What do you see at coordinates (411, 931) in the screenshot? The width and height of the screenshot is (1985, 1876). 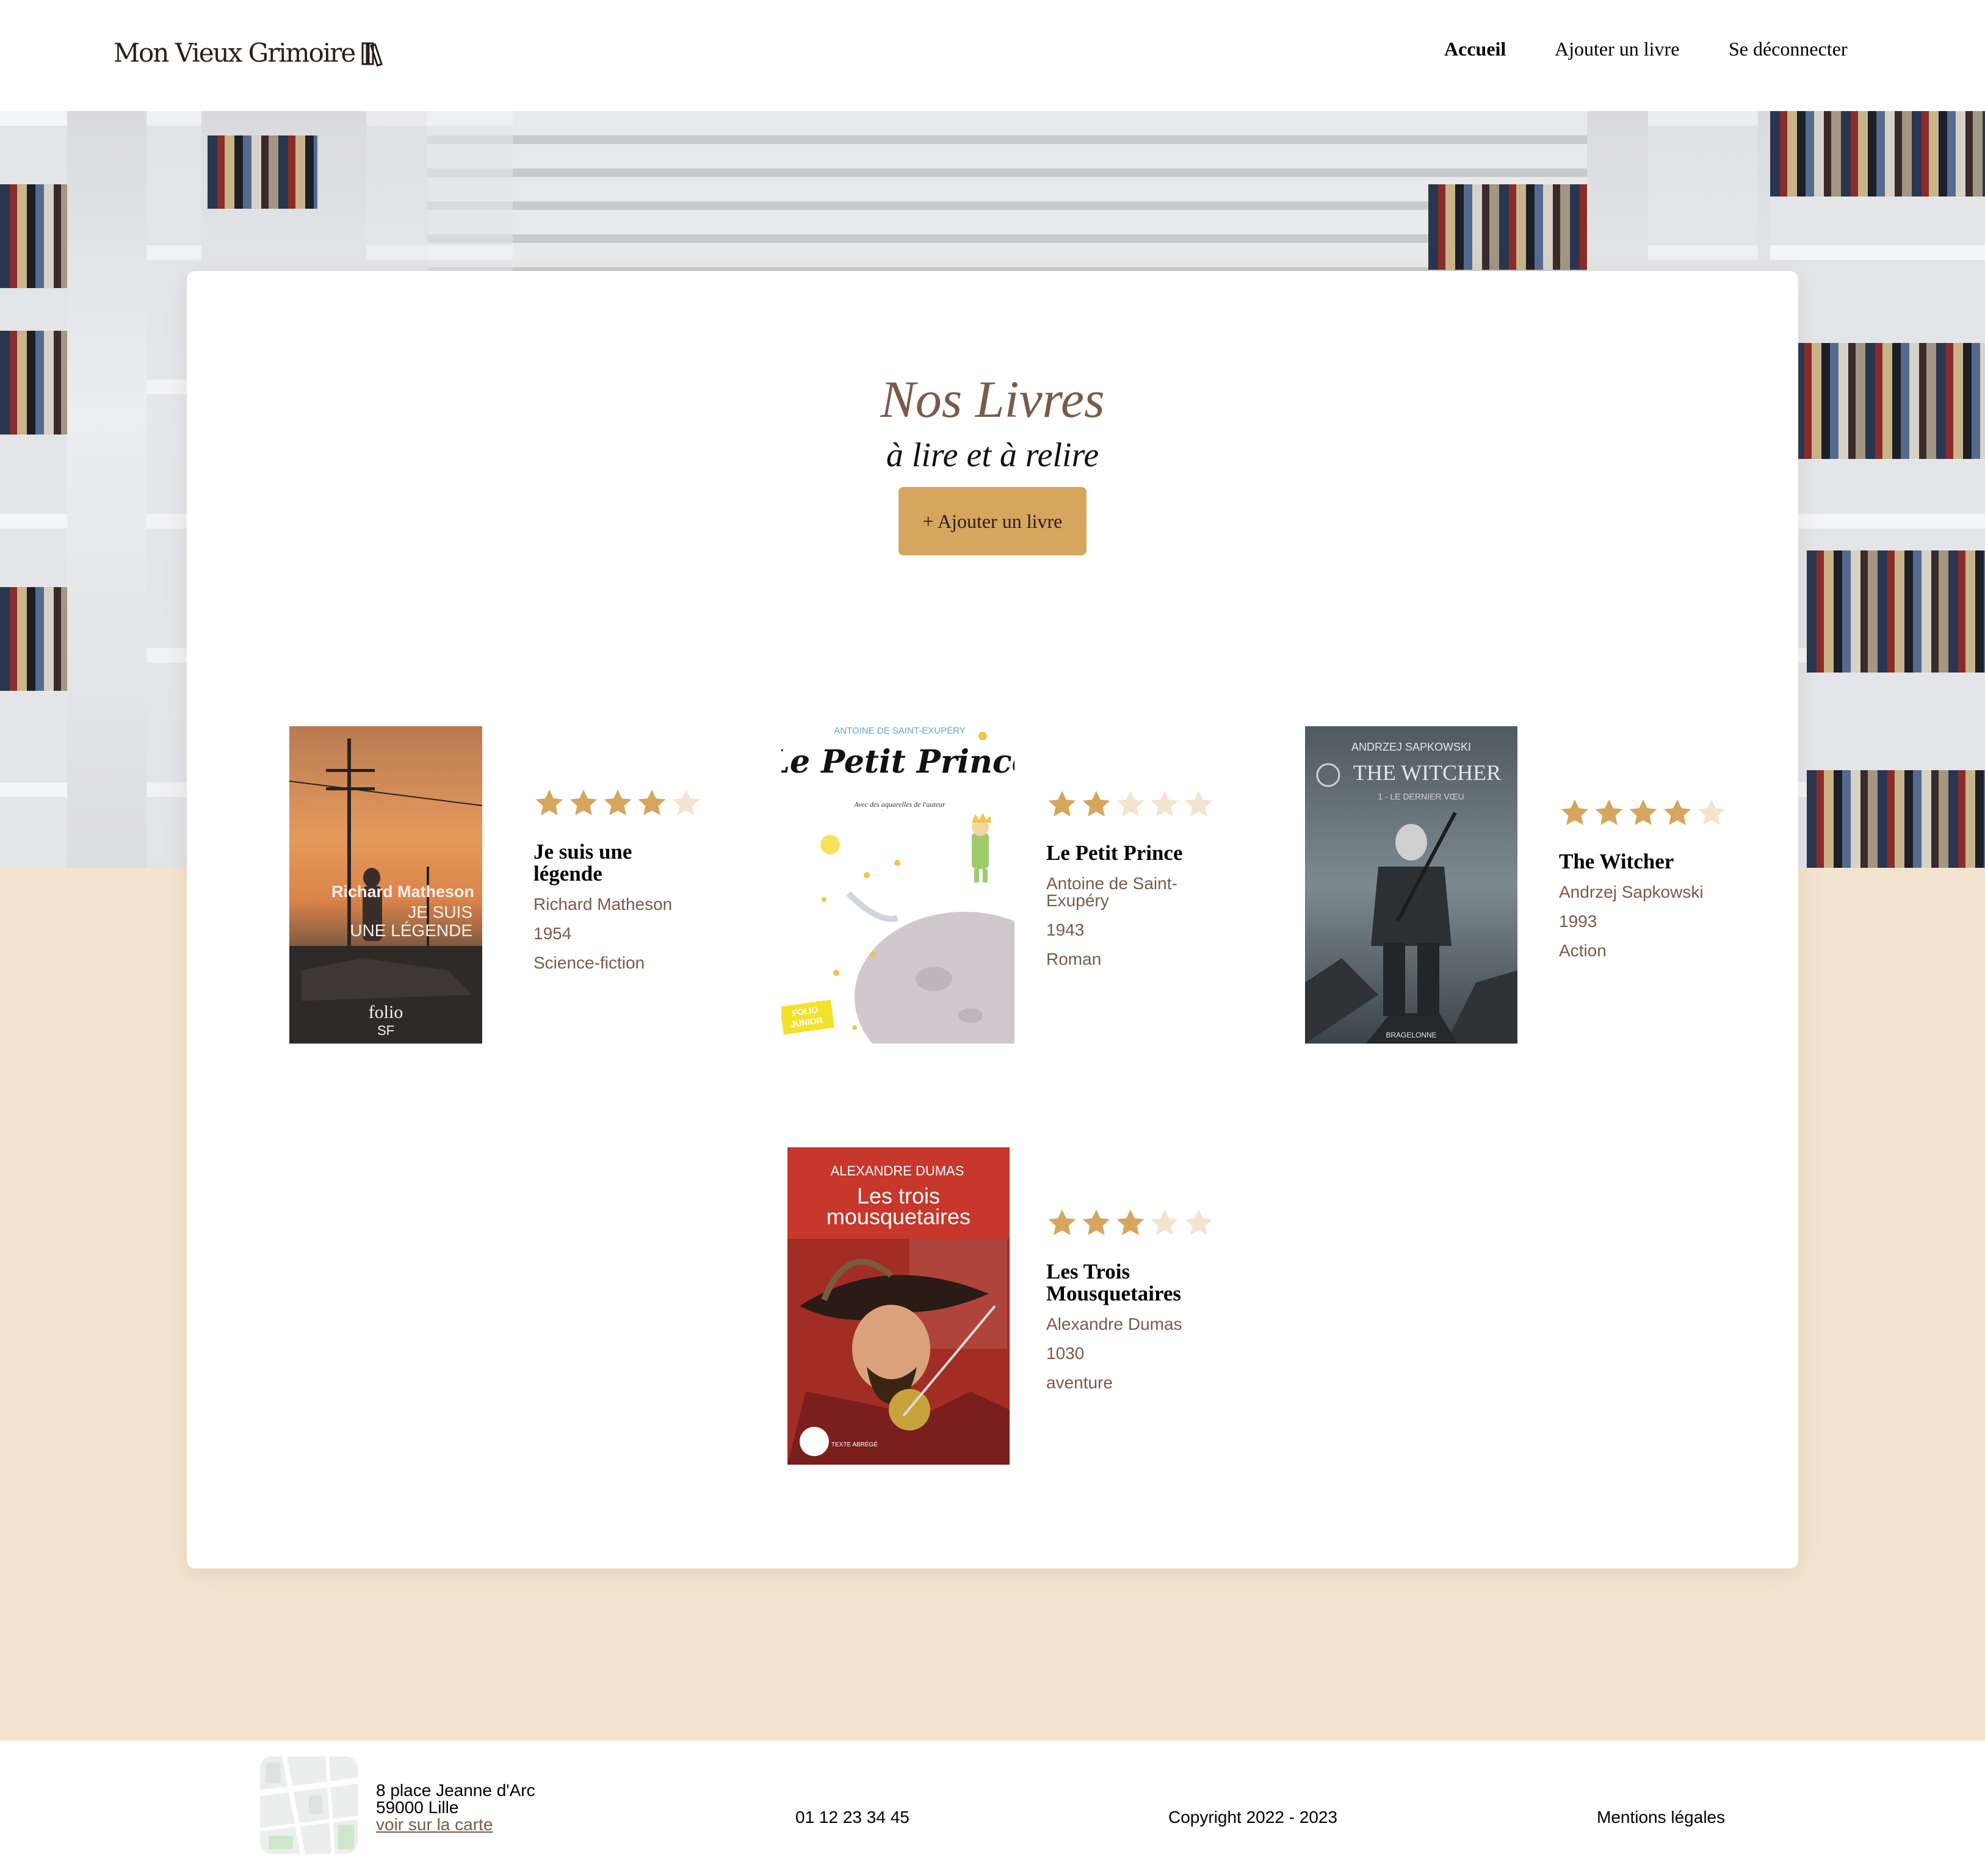 I see `cover-title-line: UNE LÉGENDE` at bounding box center [411, 931].